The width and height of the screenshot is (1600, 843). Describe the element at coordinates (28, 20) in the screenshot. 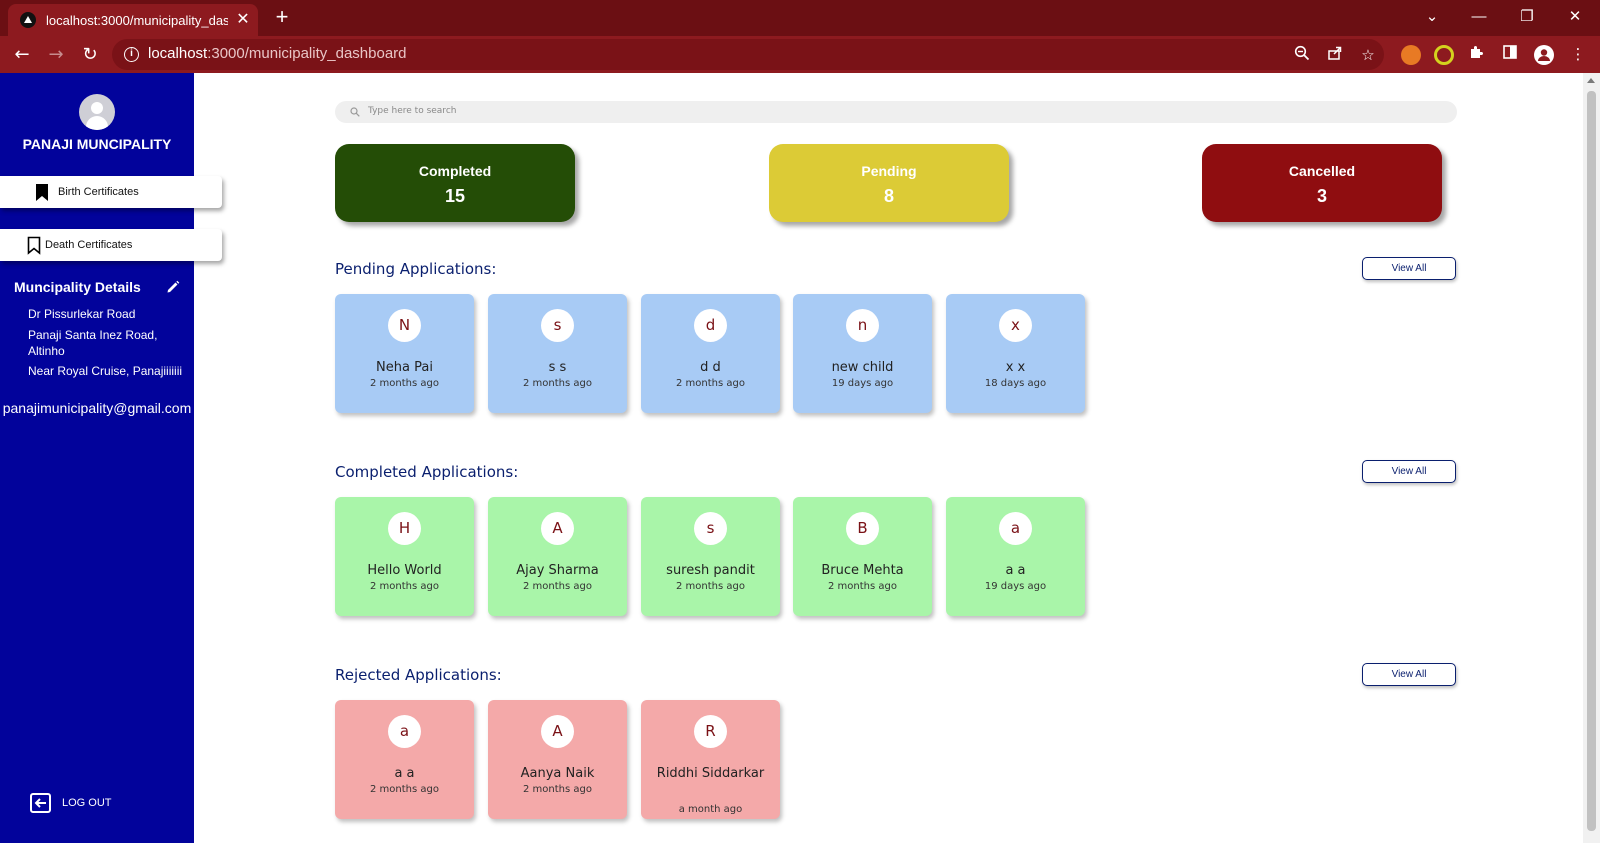

I see `favicon-icon` at that location.